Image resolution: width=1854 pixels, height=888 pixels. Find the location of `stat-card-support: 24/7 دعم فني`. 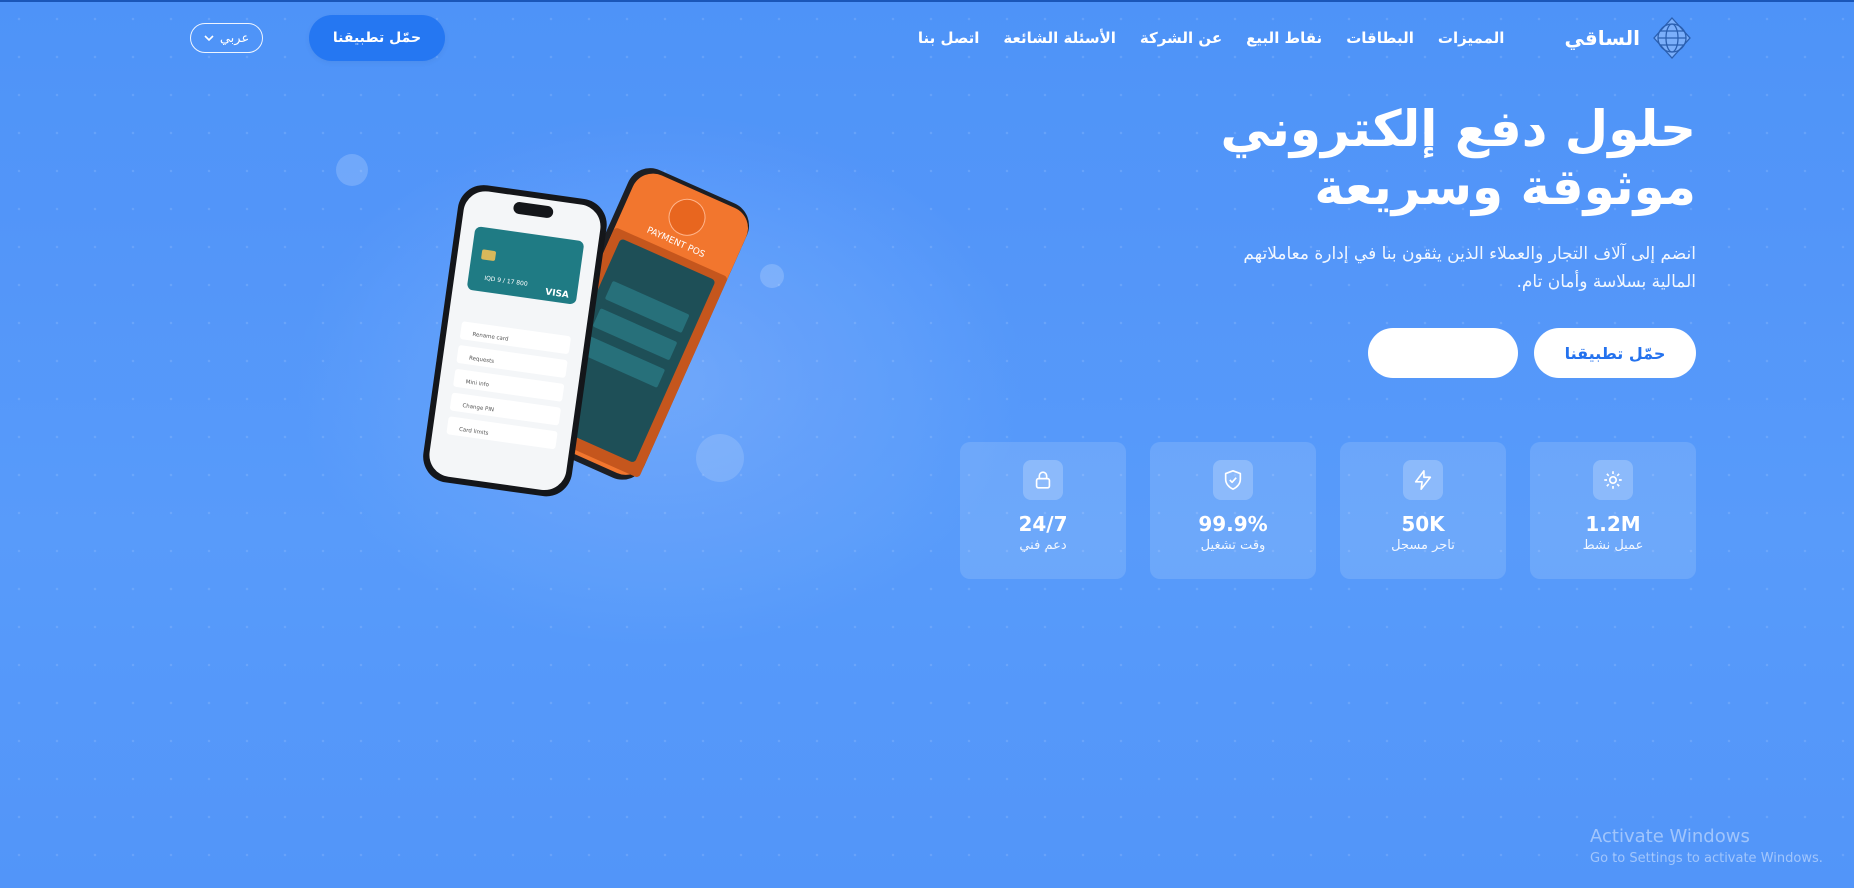

stat-card-support: 24/7 دعم فني is located at coordinates (1043, 510).